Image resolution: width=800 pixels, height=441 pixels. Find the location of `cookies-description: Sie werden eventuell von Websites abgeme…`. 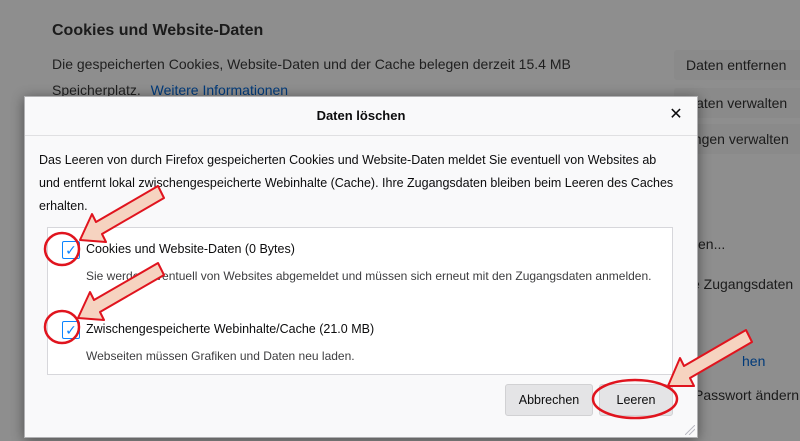

cookies-description: Sie werden eventuell von Websites abgeme… is located at coordinates (369, 276).